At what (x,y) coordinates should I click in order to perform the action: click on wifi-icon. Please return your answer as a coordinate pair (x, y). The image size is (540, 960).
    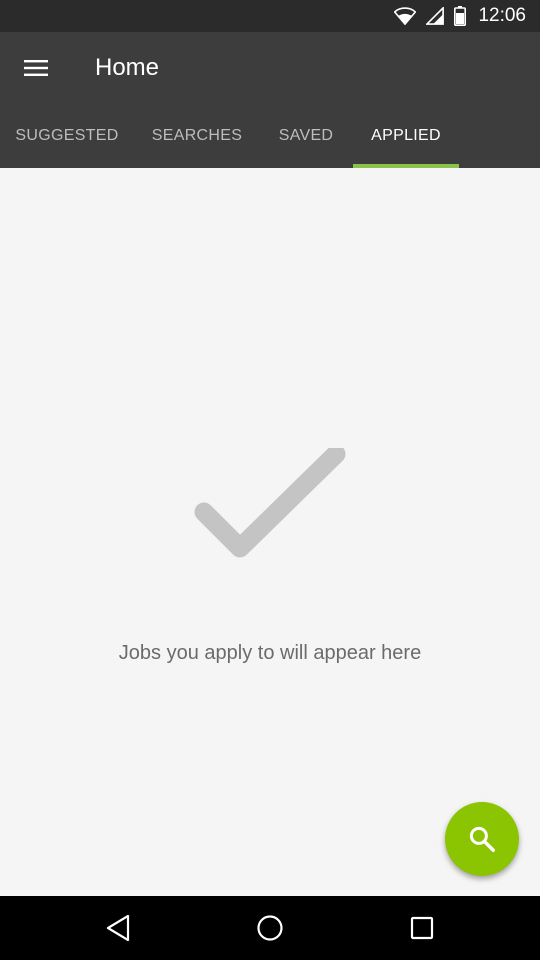
    Looking at the image, I should click on (405, 16).